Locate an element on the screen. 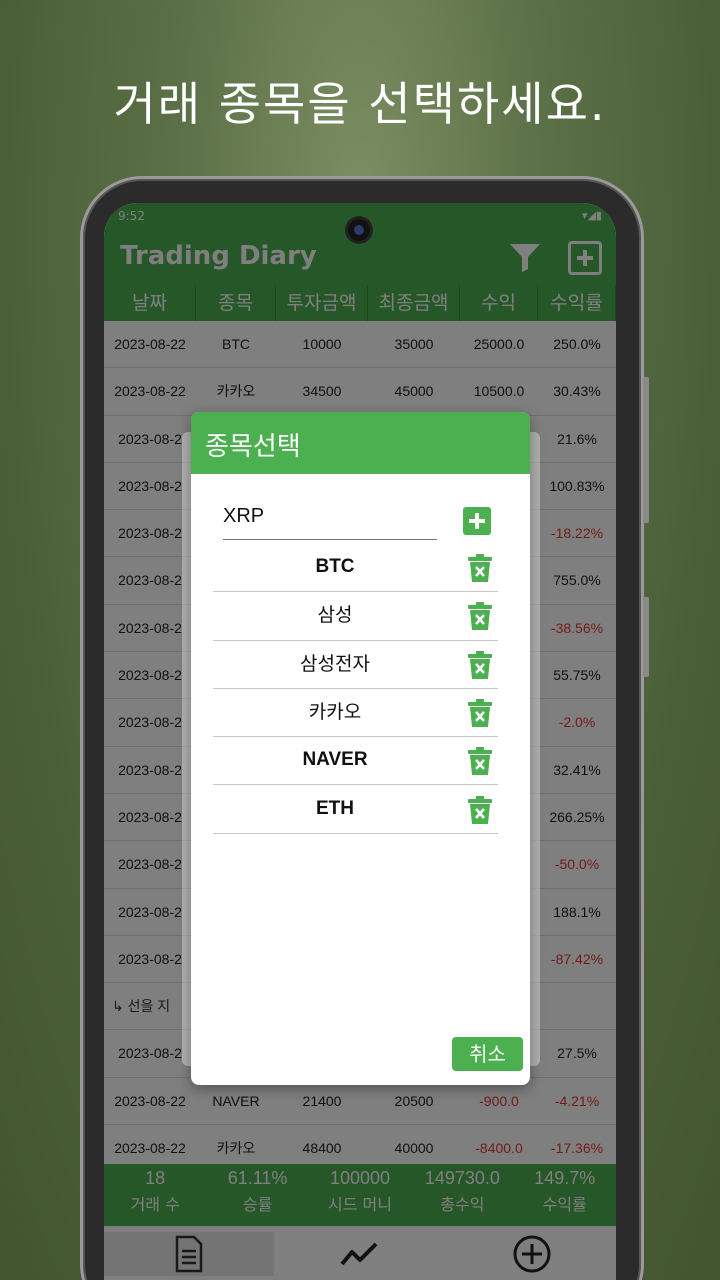 Image resolution: width=720 pixels, height=1280 pixels. symbol-name: 카카오 is located at coordinates (335, 711).